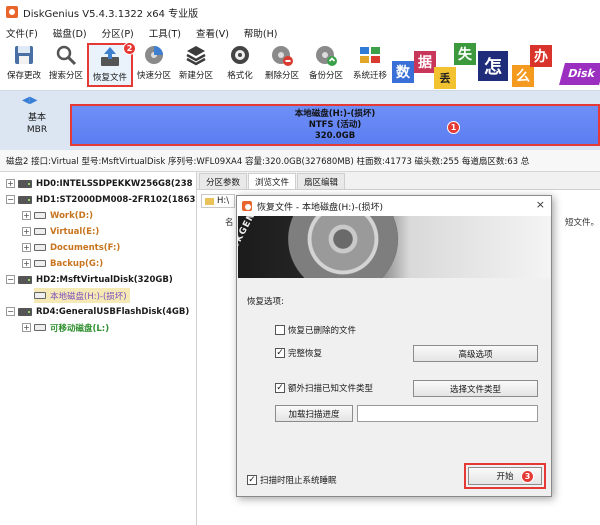 Image resolution: width=600 pixels, height=525 pixels. I want to click on tab-sector-edit: 扇区编辑, so click(321, 181).